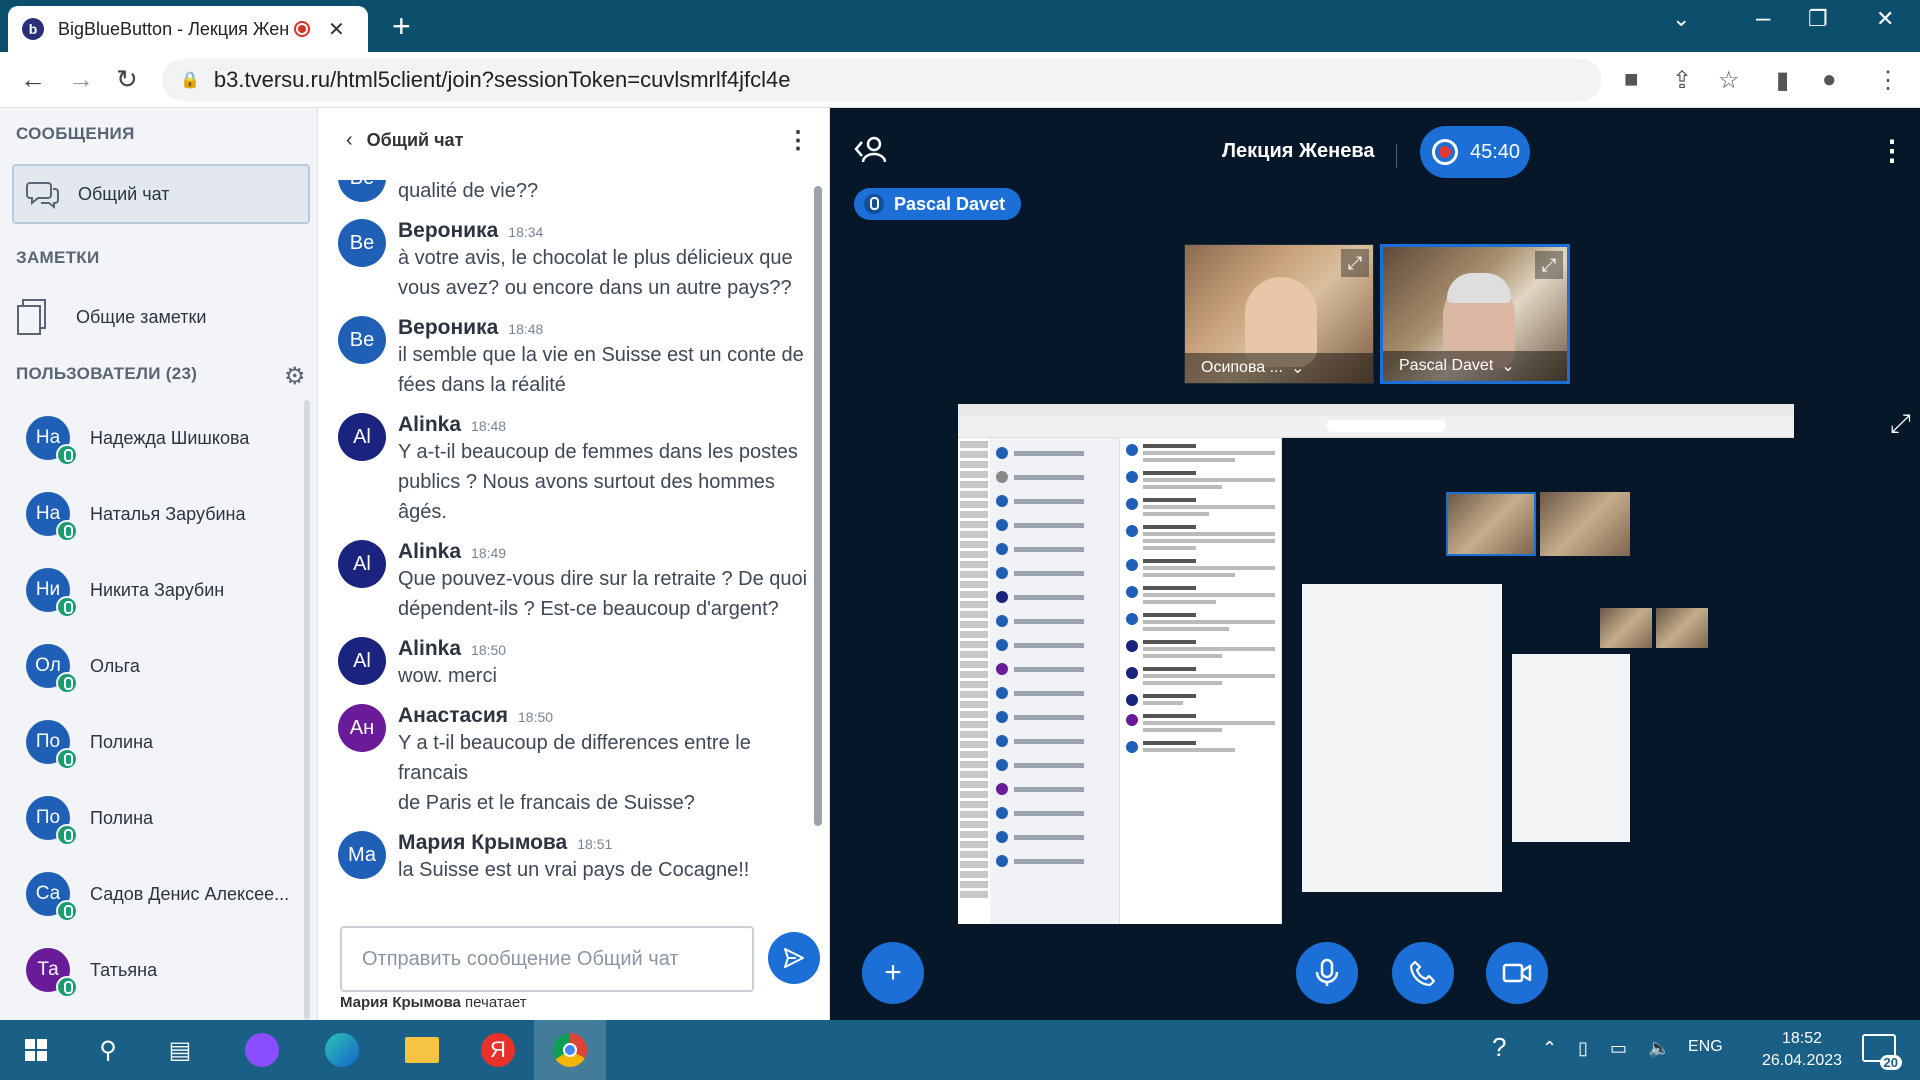  I want to click on profile-avatar-icon: ●, so click(1829, 80).